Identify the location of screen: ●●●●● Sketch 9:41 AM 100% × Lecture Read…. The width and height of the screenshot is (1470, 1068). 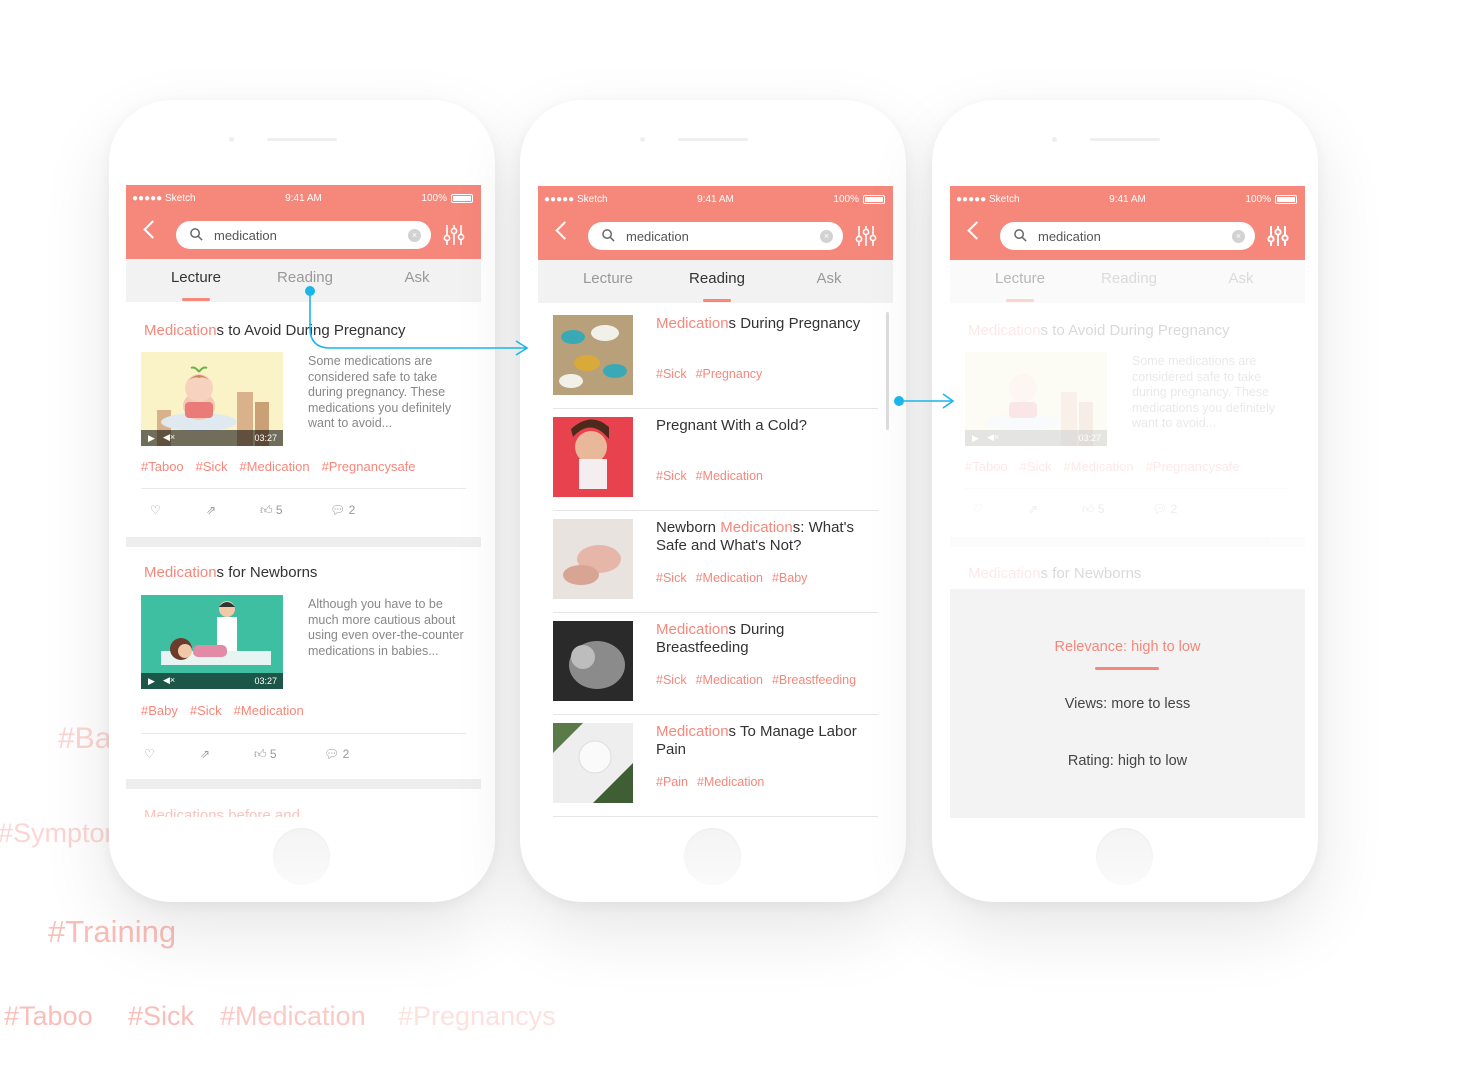
(1127, 502).